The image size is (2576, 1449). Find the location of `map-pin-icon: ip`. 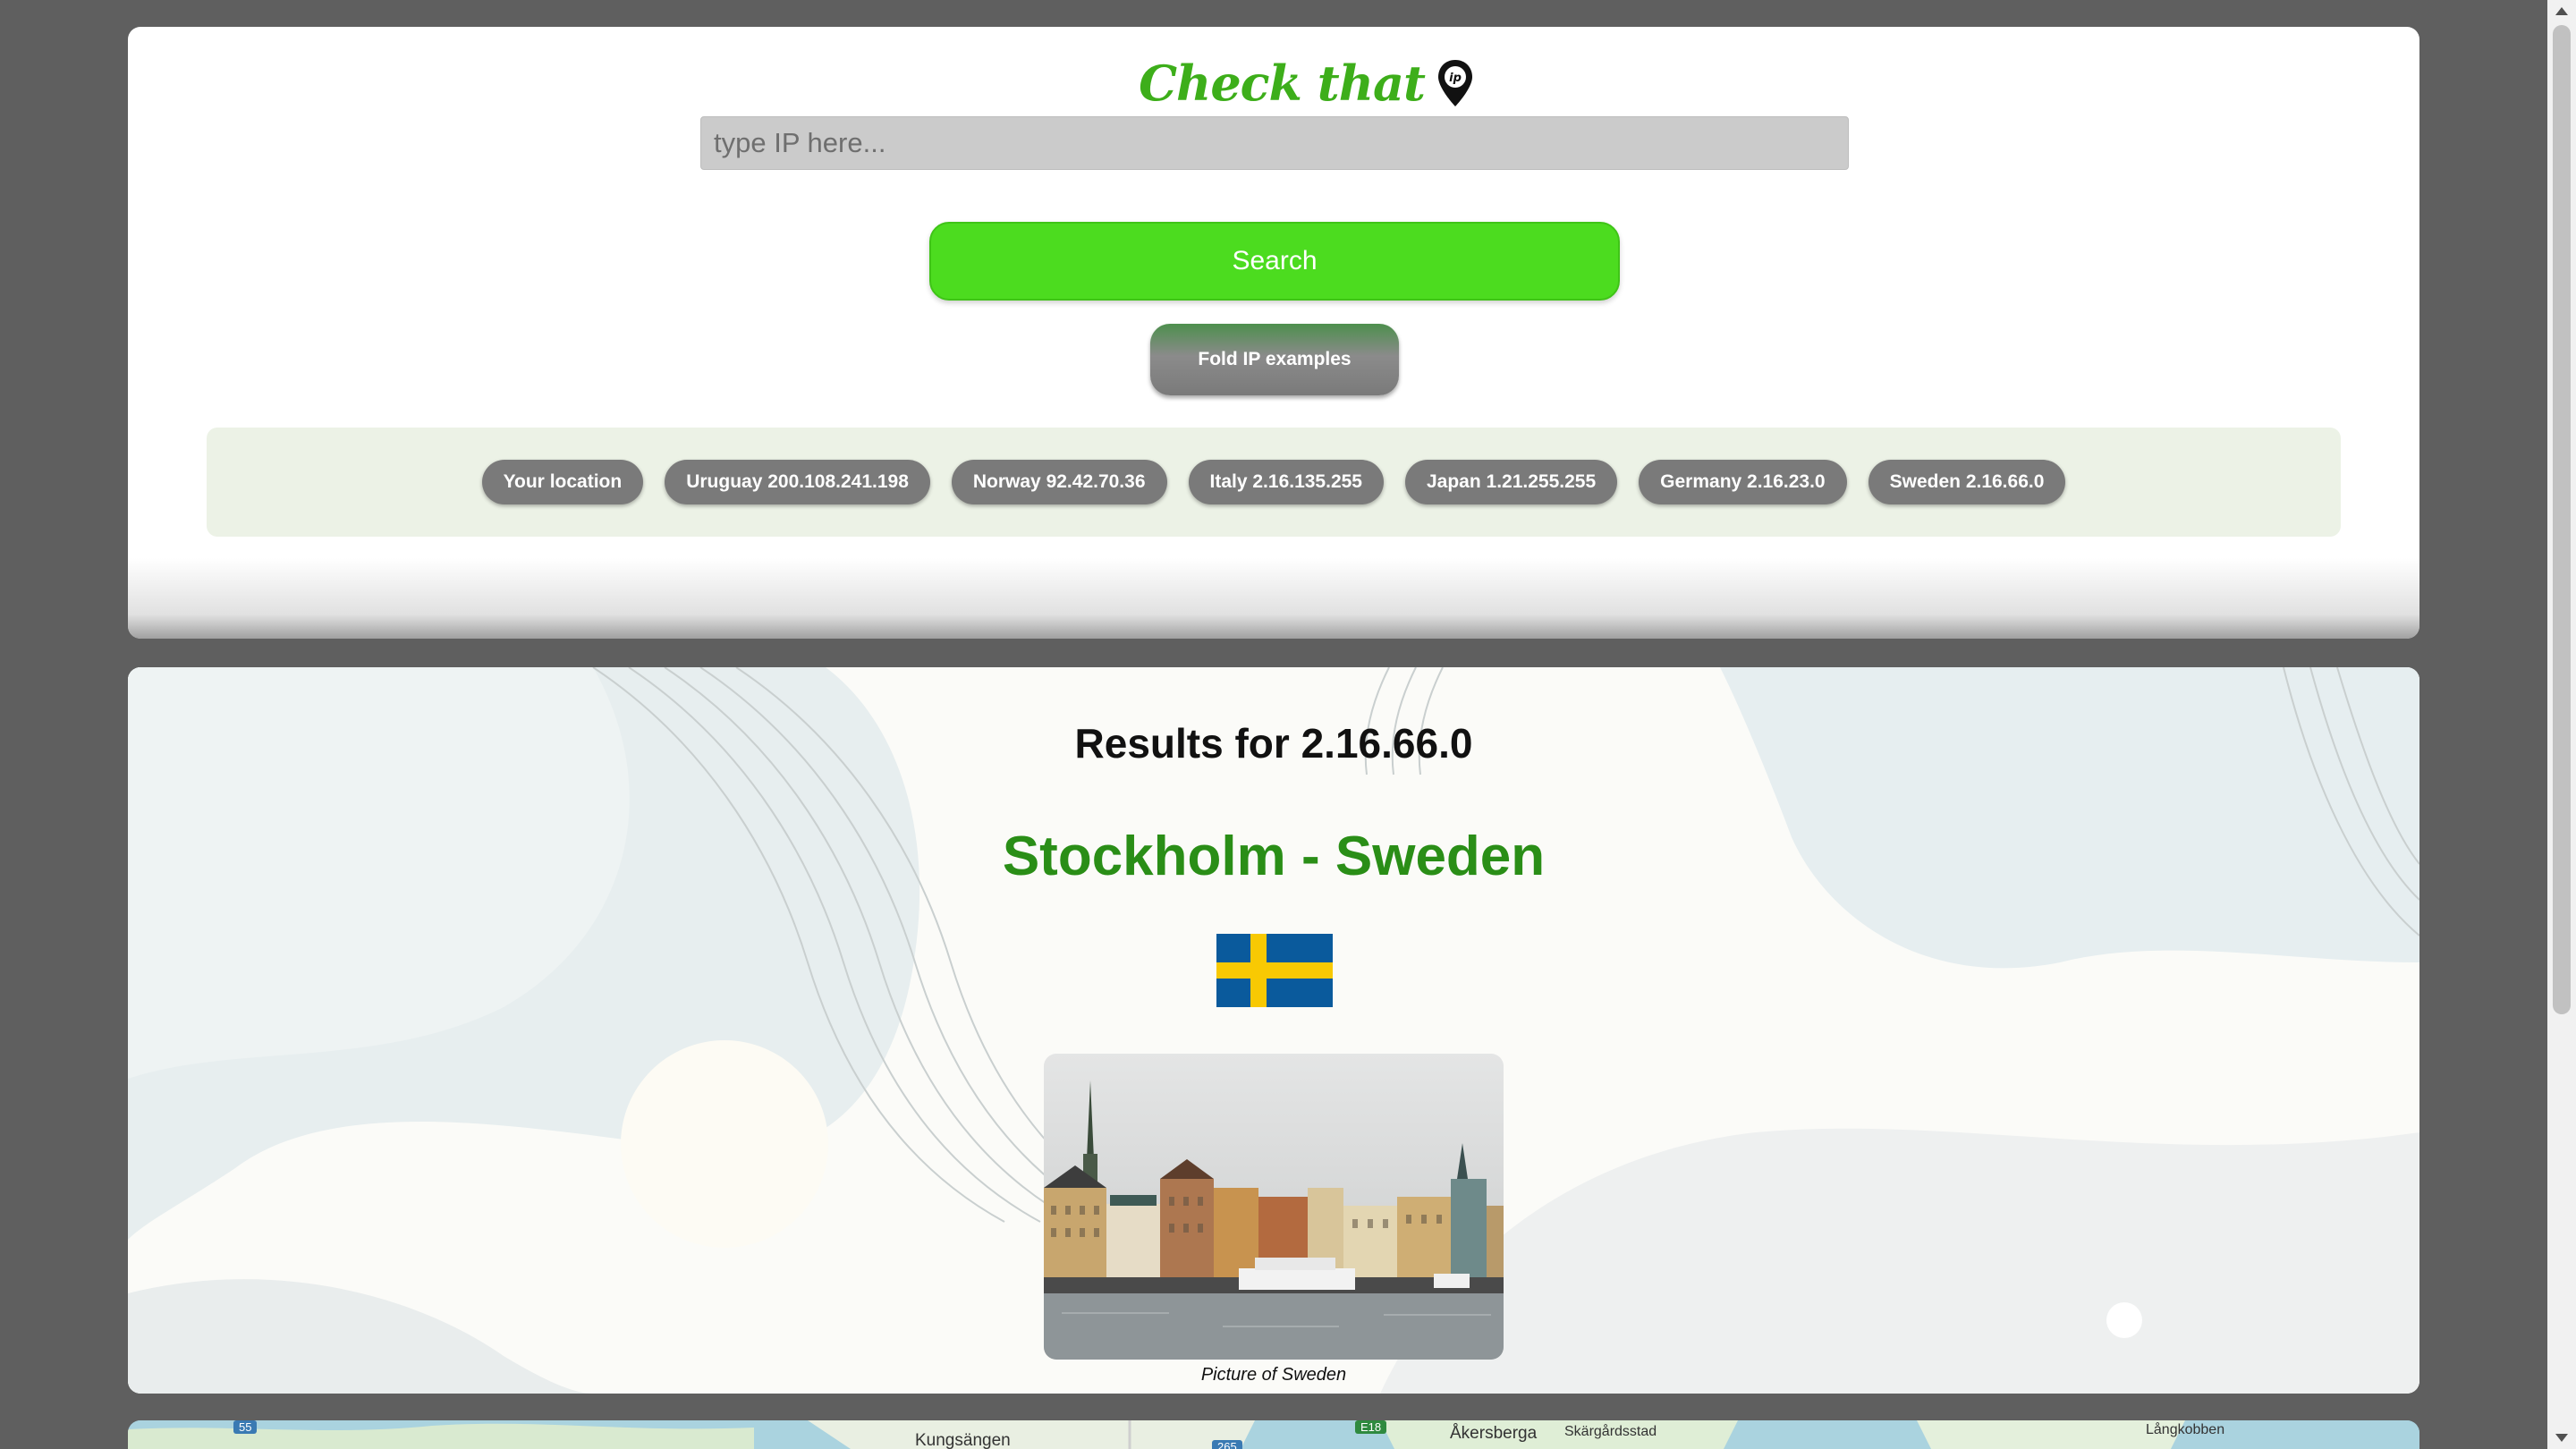

map-pin-icon: ip is located at coordinates (1454, 83).